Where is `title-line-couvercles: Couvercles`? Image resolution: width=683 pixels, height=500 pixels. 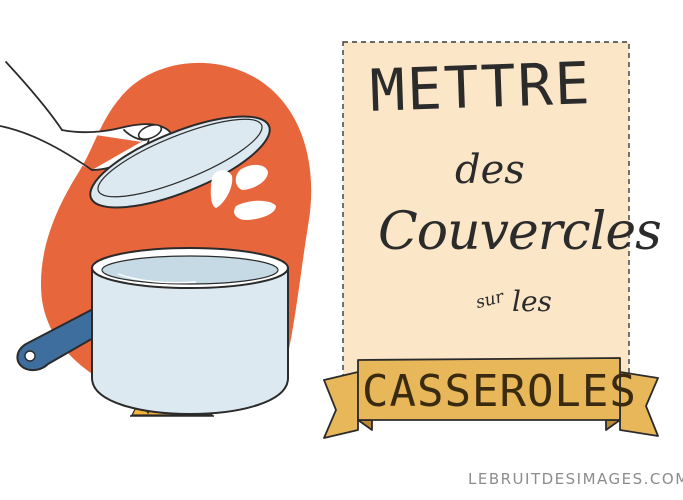
title-line-couvercles: Couvercles is located at coordinates (520, 232).